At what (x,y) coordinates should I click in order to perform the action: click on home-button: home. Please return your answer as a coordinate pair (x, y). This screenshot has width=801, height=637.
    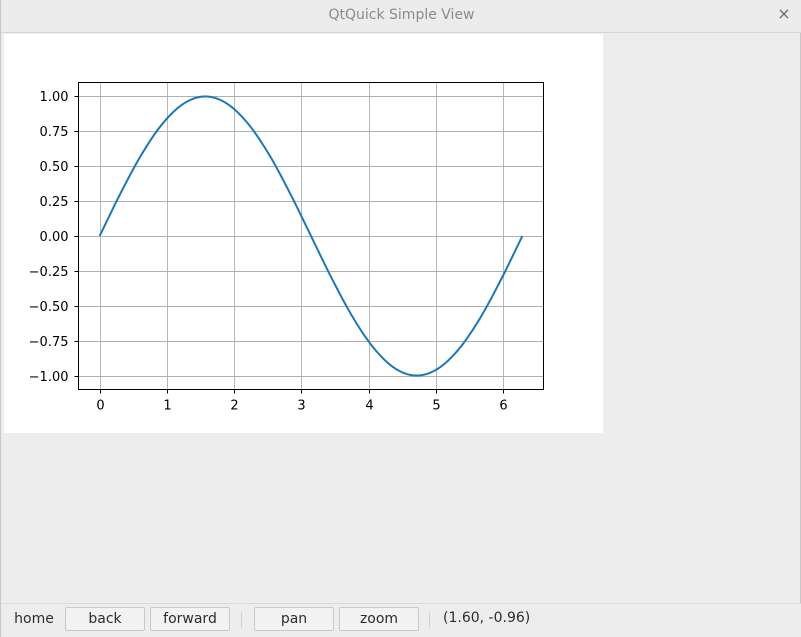
    Looking at the image, I should click on (34, 619).